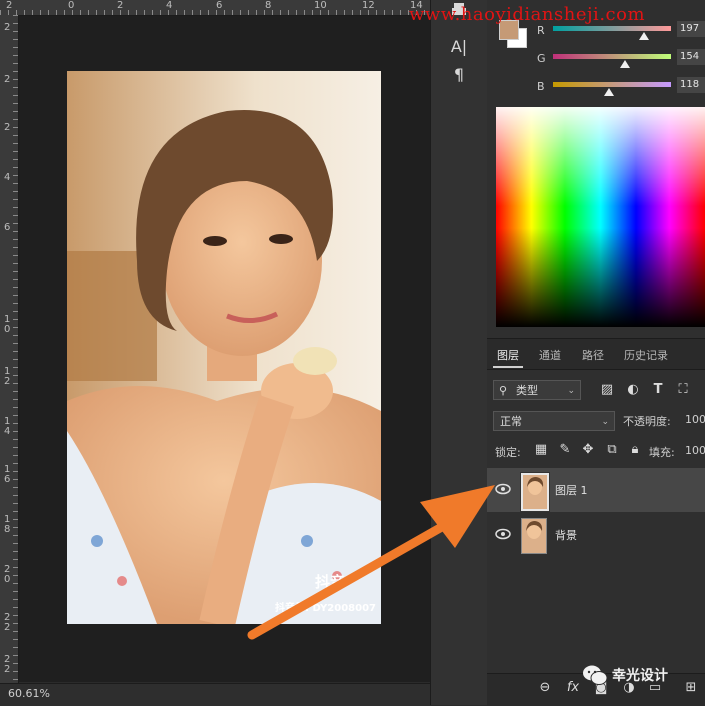  Describe the element at coordinates (527, 14) in the screenshot. I see `watermark-url: www.haoyidiansheji.com` at that location.